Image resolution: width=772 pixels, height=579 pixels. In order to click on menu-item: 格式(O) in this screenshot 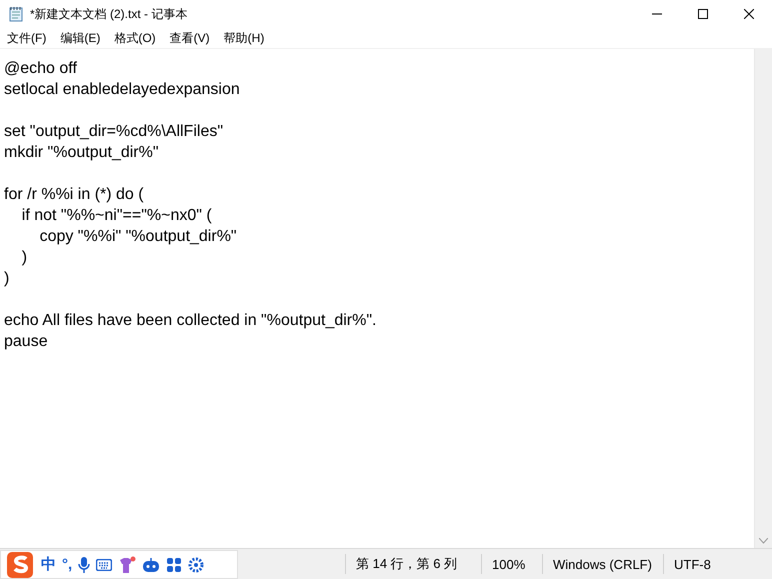, I will do `click(135, 38)`.